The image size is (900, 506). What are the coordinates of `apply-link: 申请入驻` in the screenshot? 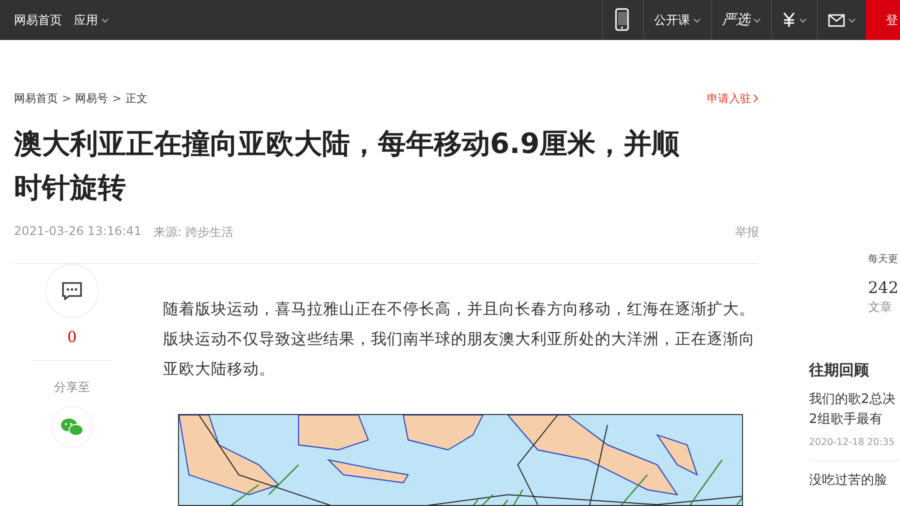 It's located at (733, 98).